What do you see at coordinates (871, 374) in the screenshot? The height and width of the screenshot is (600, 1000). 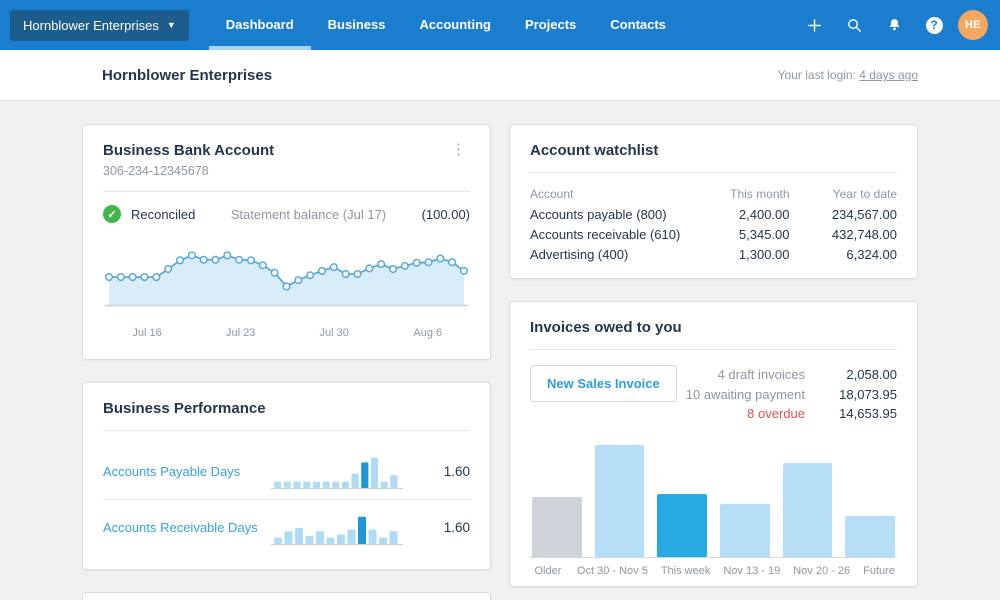 I see `draft-invoices-amount: 2,058.00` at bounding box center [871, 374].